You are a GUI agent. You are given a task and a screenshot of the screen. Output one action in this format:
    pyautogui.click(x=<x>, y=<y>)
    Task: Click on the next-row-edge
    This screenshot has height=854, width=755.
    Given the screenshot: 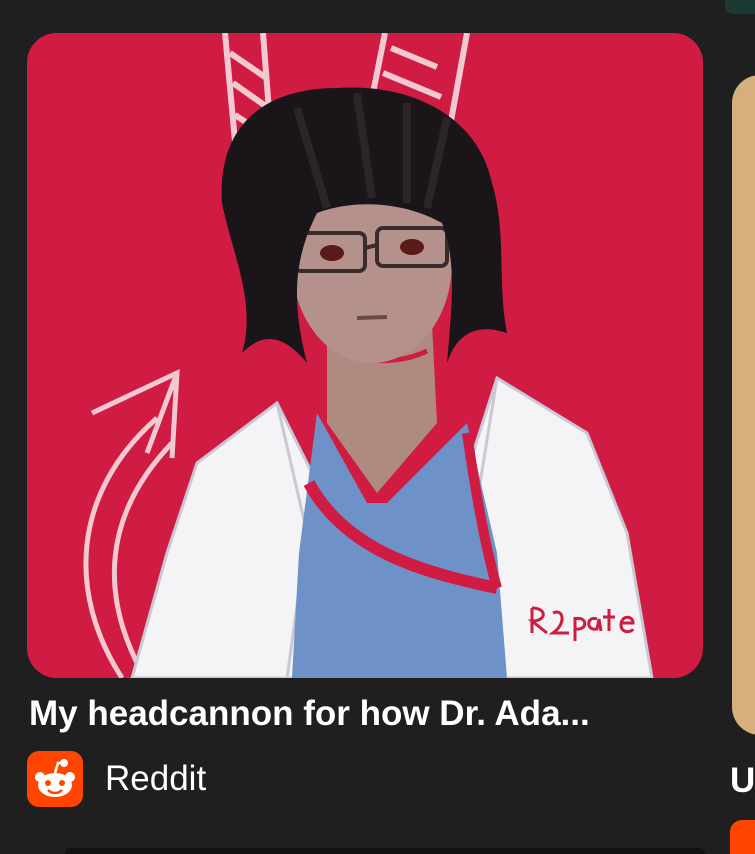 What is the action you would take?
    pyautogui.click(x=385, y=851)
    